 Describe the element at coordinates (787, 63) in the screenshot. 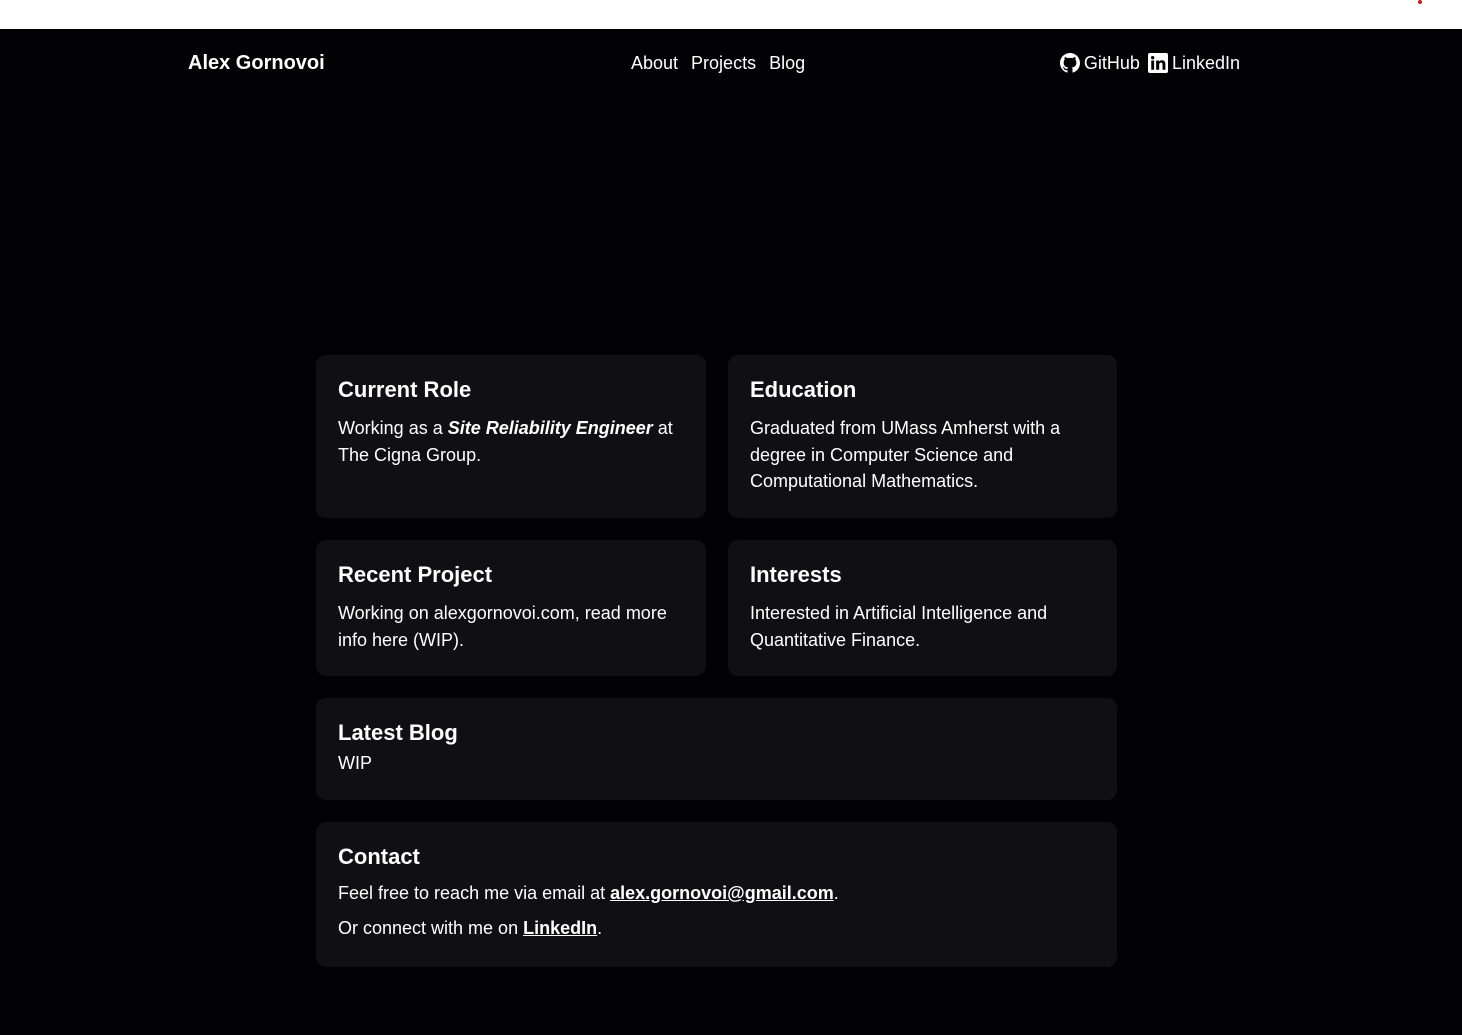

I see `nav-link-blog: Blog` at that location.